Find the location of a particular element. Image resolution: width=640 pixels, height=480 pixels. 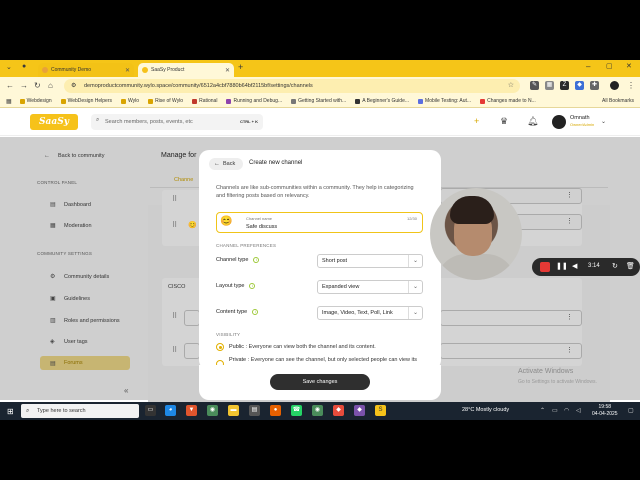

menu-icon: ⋮ is located at coordinates (631, 85).